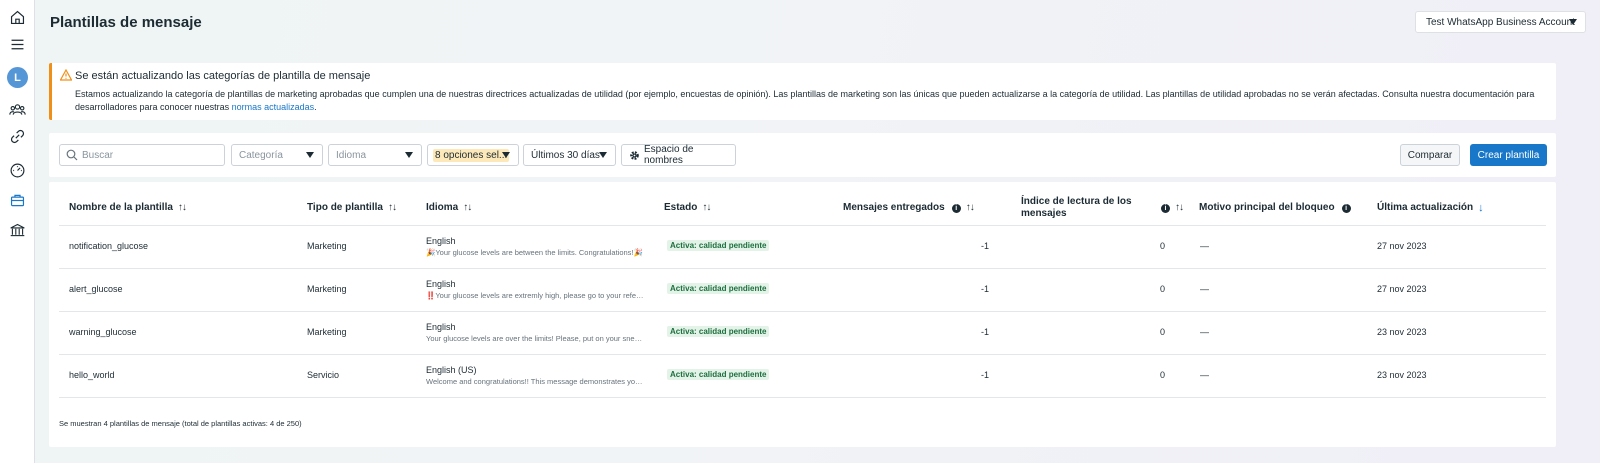 The image size is (1600, 463). What do you see at coordinates (375, 155) in the screenshot?
I see `language-dropdown: Idioma` at bounding box center [375, 155].